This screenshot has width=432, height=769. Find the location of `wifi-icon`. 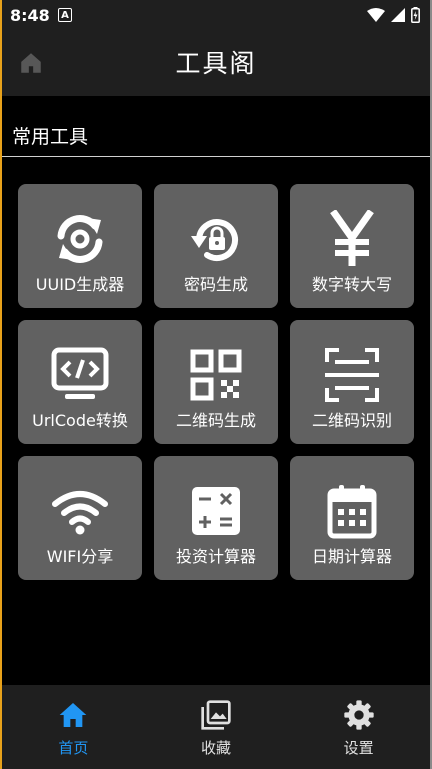

wifi-icon is located at coordinates (80, 513).